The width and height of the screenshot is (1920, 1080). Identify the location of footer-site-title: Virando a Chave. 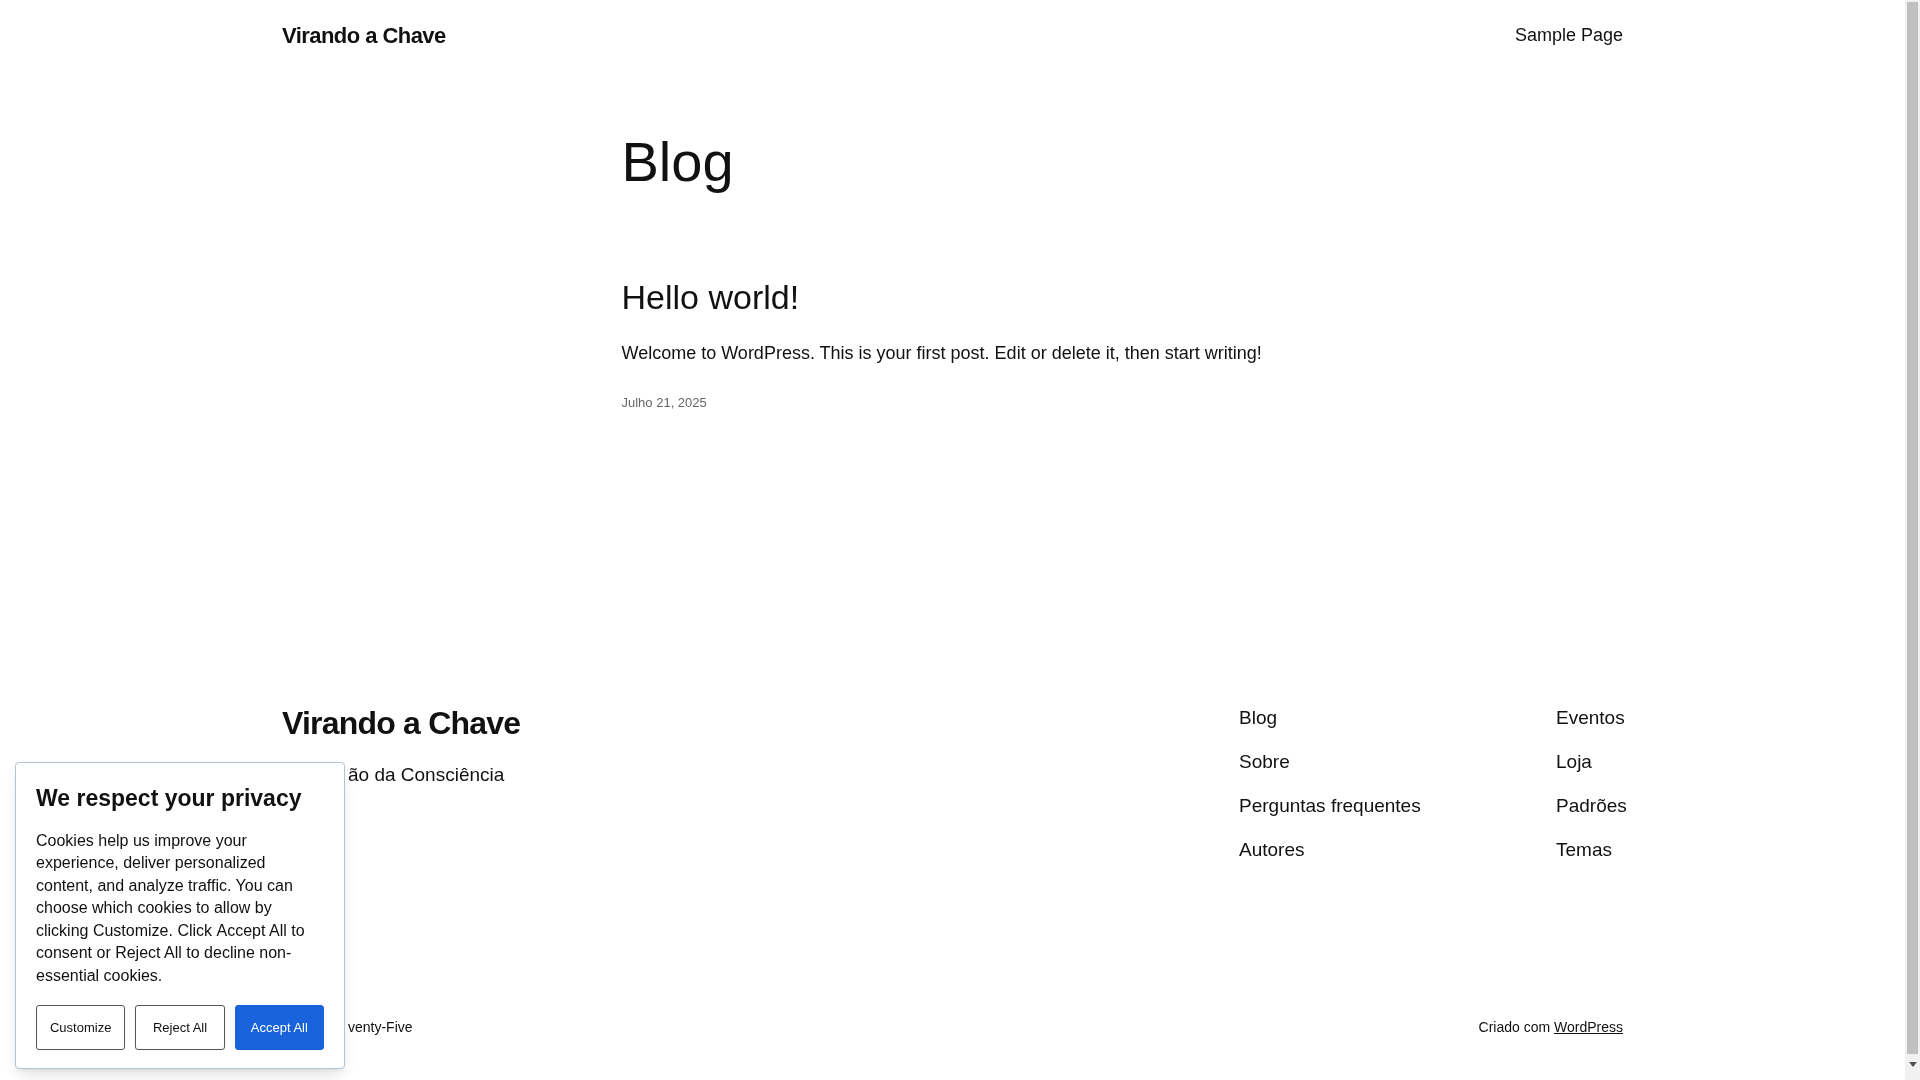
(401, 723).